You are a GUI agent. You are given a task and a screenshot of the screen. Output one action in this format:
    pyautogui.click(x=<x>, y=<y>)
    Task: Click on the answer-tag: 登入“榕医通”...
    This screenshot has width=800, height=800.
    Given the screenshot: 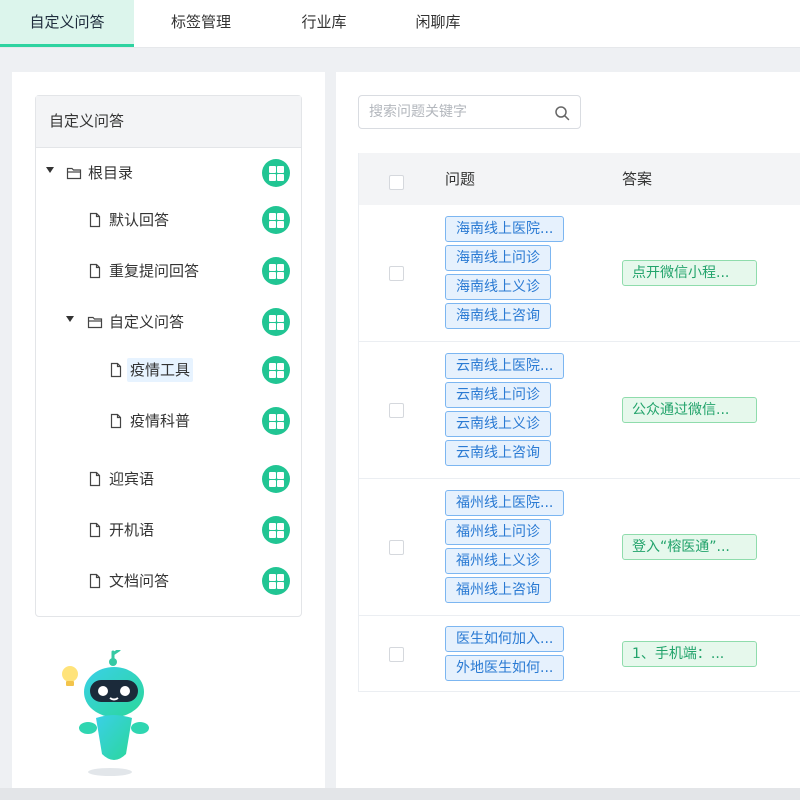 What is the action you would take?
    pyautogui.click(x=689, y=547)
    